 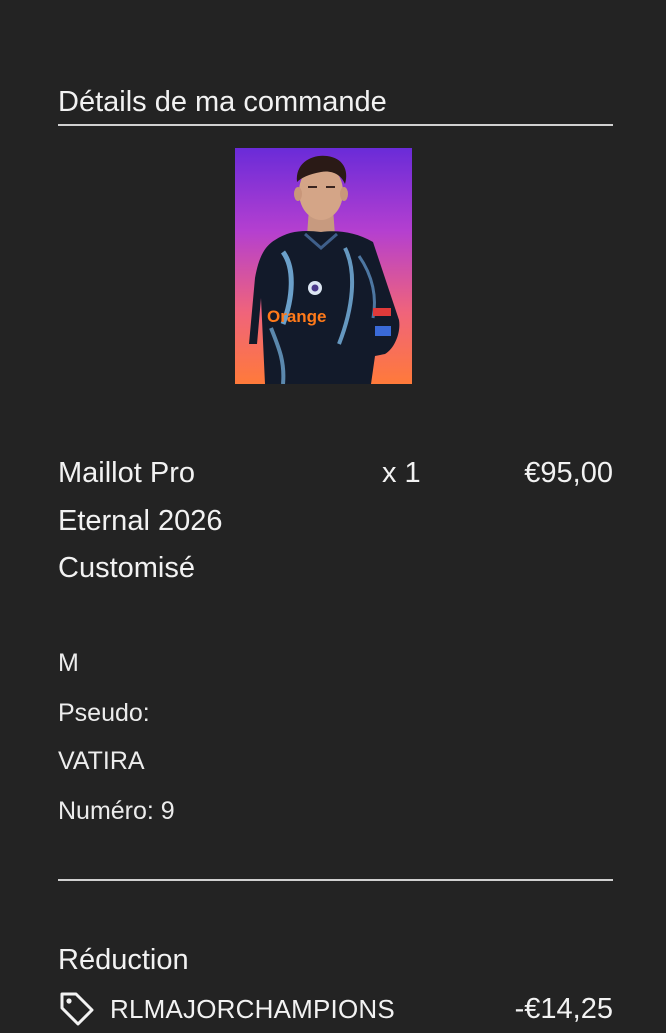 What do you see at coordinates (222, 102) in the screenshot?
I see `order-details-title: Détails de ma commande` at bounding box center [222, 102].